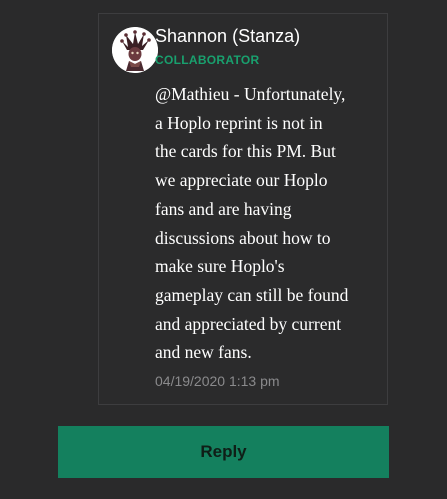 The image size is (447, 499). I want to click on comment-line: make sure Hoplo's, so click(220, 266).